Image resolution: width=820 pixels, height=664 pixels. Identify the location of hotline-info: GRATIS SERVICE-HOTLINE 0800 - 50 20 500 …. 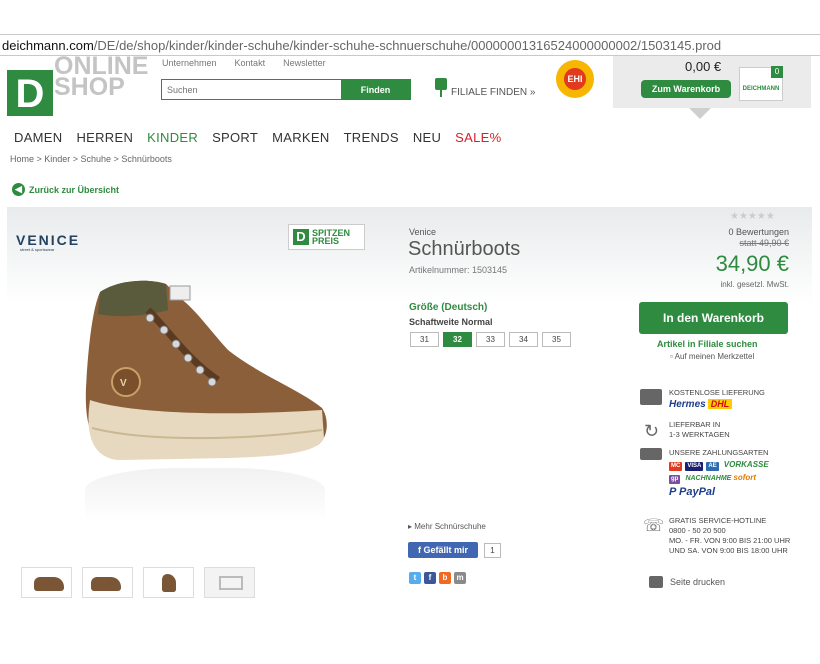
(731, 536).